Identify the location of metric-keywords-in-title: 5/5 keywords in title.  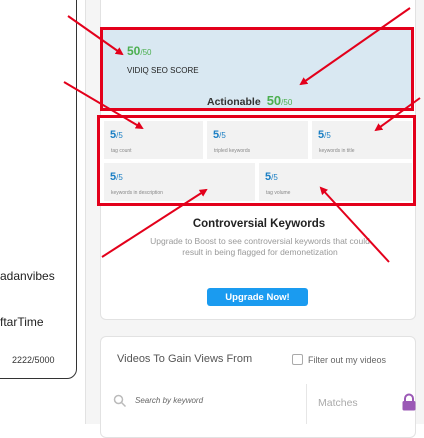
(362, 140).